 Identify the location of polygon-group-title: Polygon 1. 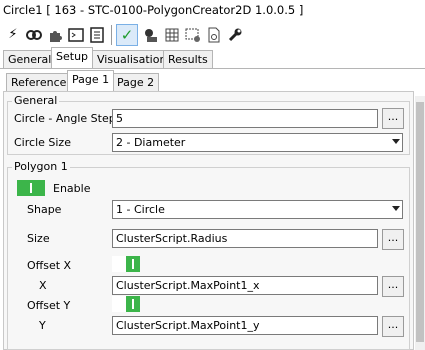
(41, 166).